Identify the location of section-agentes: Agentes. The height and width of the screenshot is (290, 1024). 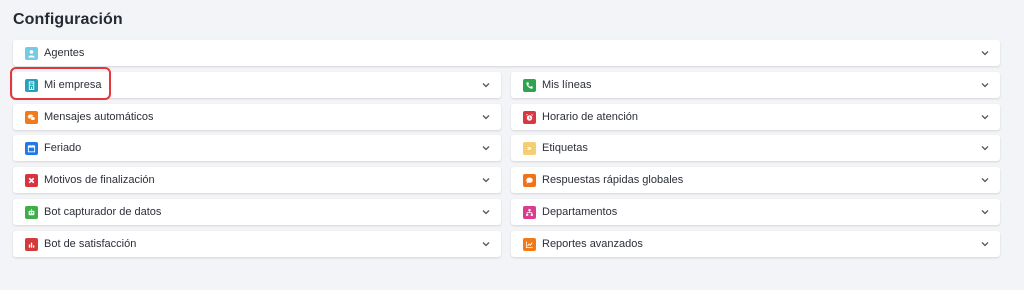
(506, 53).